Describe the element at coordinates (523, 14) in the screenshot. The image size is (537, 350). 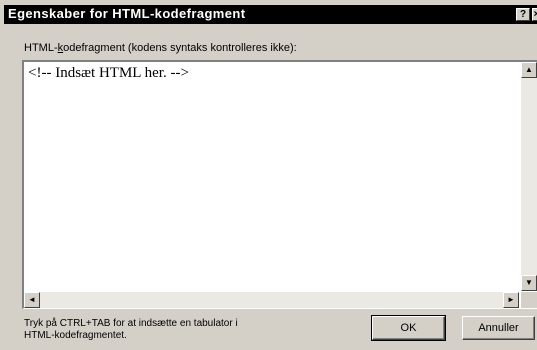
I see `help-button: ?` at that location.